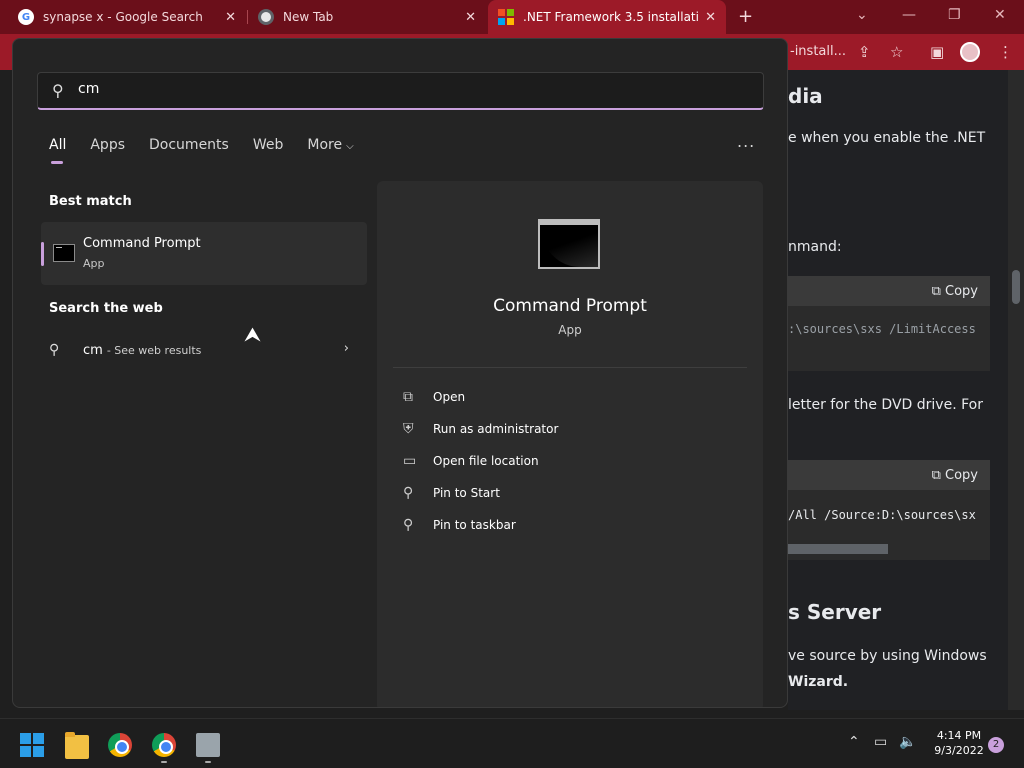 This screenshot has height=768, width=1024. What do you see at coordinates (815, 247) in the screenshot?
I see `page-text: nmand:` at bounding box center [815, 247].